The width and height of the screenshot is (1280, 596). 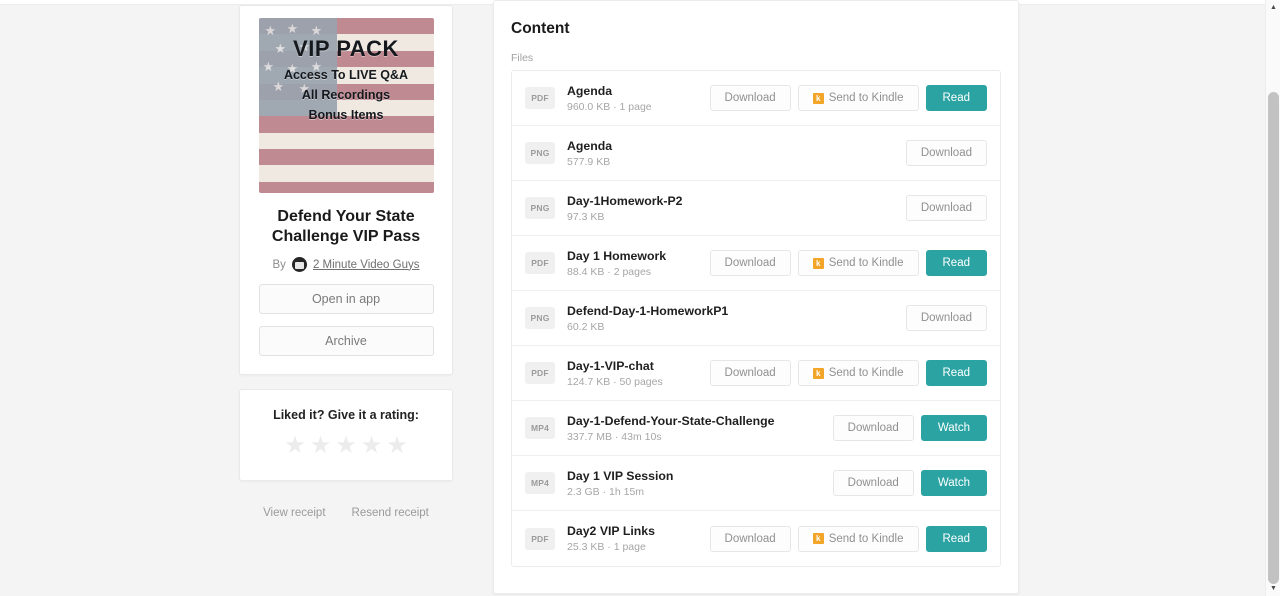 What do you see at coordinates (346, 415) in the screenshot?
I see `rating-prompt: Liked it? Give it a rating:` at bounding box center [346, 415].